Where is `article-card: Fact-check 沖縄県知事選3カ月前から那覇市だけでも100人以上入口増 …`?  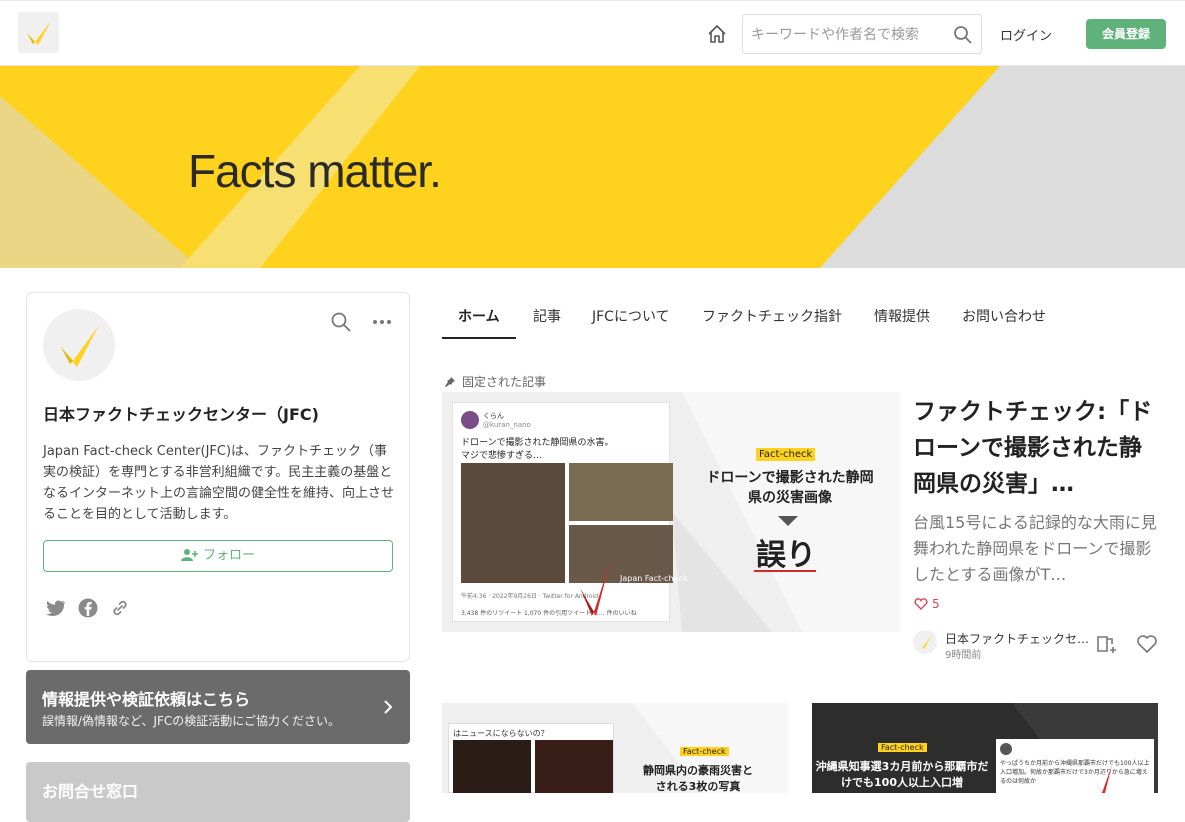 article-card: Fact-check 沖縄県知事選3カ月前から那覇市だけでも100人以上入口増 … is located at coordinates (985, 748).